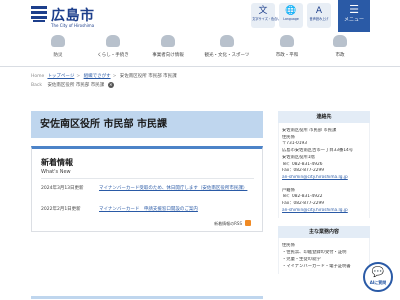 The width and height of the screenshot is (400, 300). Describe the element at coordinates (168, 41) in the screenshot. I see `briefcase-icon` at that location.